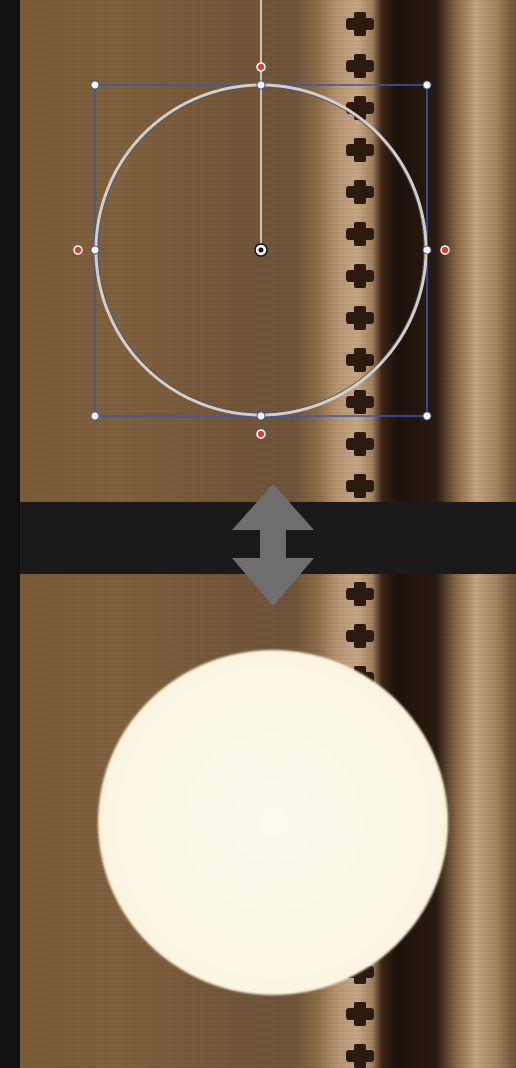 This screenshot has height=1068, width=516. I want to click on handle-top-center, so click(261, 85).